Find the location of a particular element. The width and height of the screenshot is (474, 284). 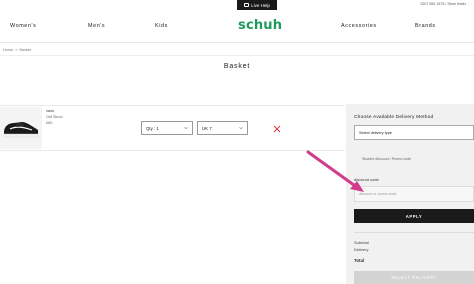

breadcrumb-home: Home is located at coordinates (8, 50).